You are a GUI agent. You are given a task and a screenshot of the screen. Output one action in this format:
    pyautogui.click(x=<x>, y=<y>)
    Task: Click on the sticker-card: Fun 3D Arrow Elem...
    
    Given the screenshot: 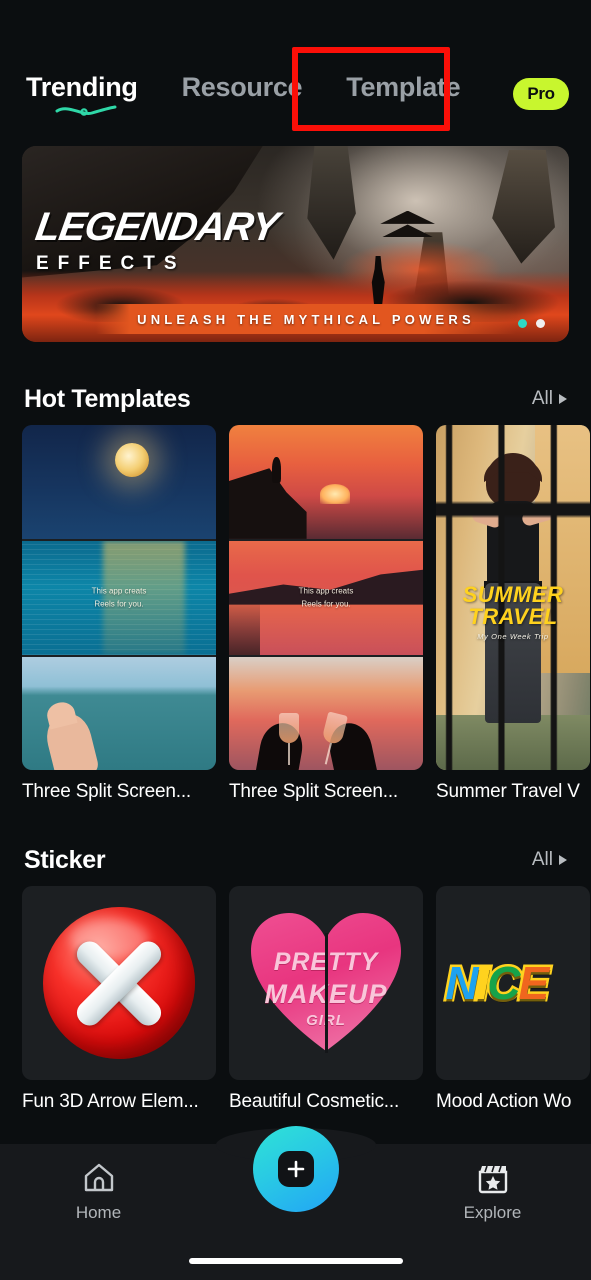 What is the action you would take?
    pyautogui.click(x=119, y=999)
    